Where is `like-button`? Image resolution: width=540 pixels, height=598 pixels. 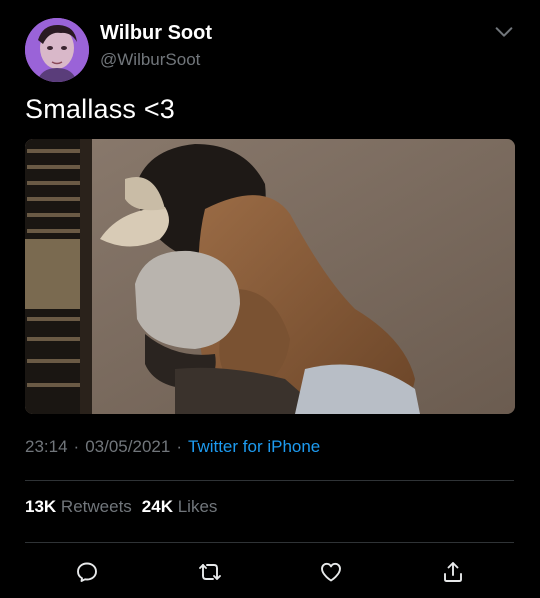
like-button is located at coordinates (331, 572).